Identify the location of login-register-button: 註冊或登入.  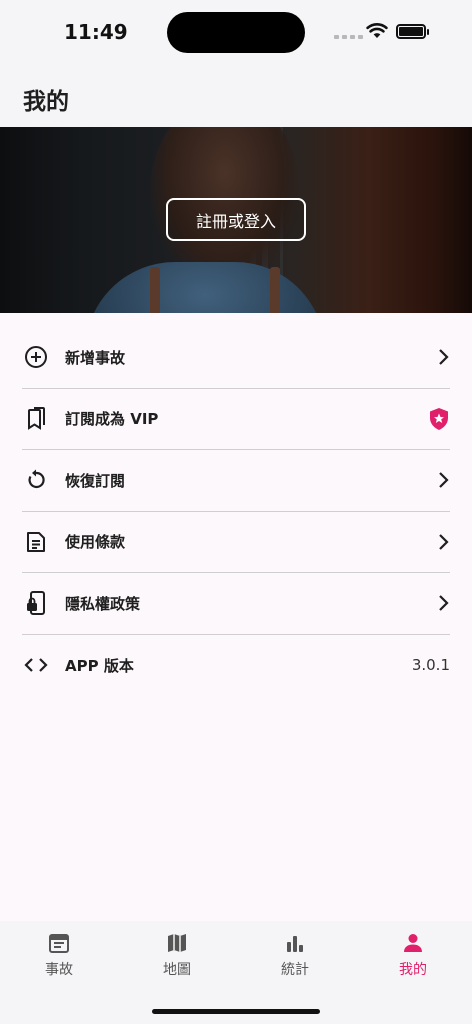
(236, 219).